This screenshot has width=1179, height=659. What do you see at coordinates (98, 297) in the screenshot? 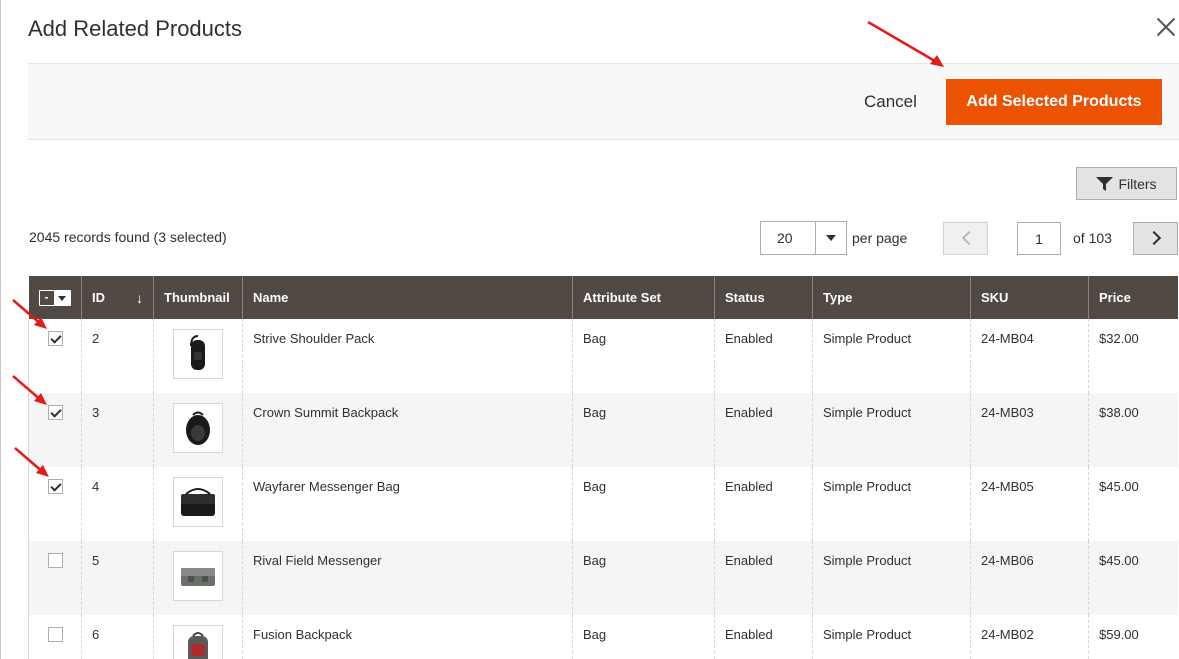
I see `column-label-id: ID` at bounding box center [98, 297].